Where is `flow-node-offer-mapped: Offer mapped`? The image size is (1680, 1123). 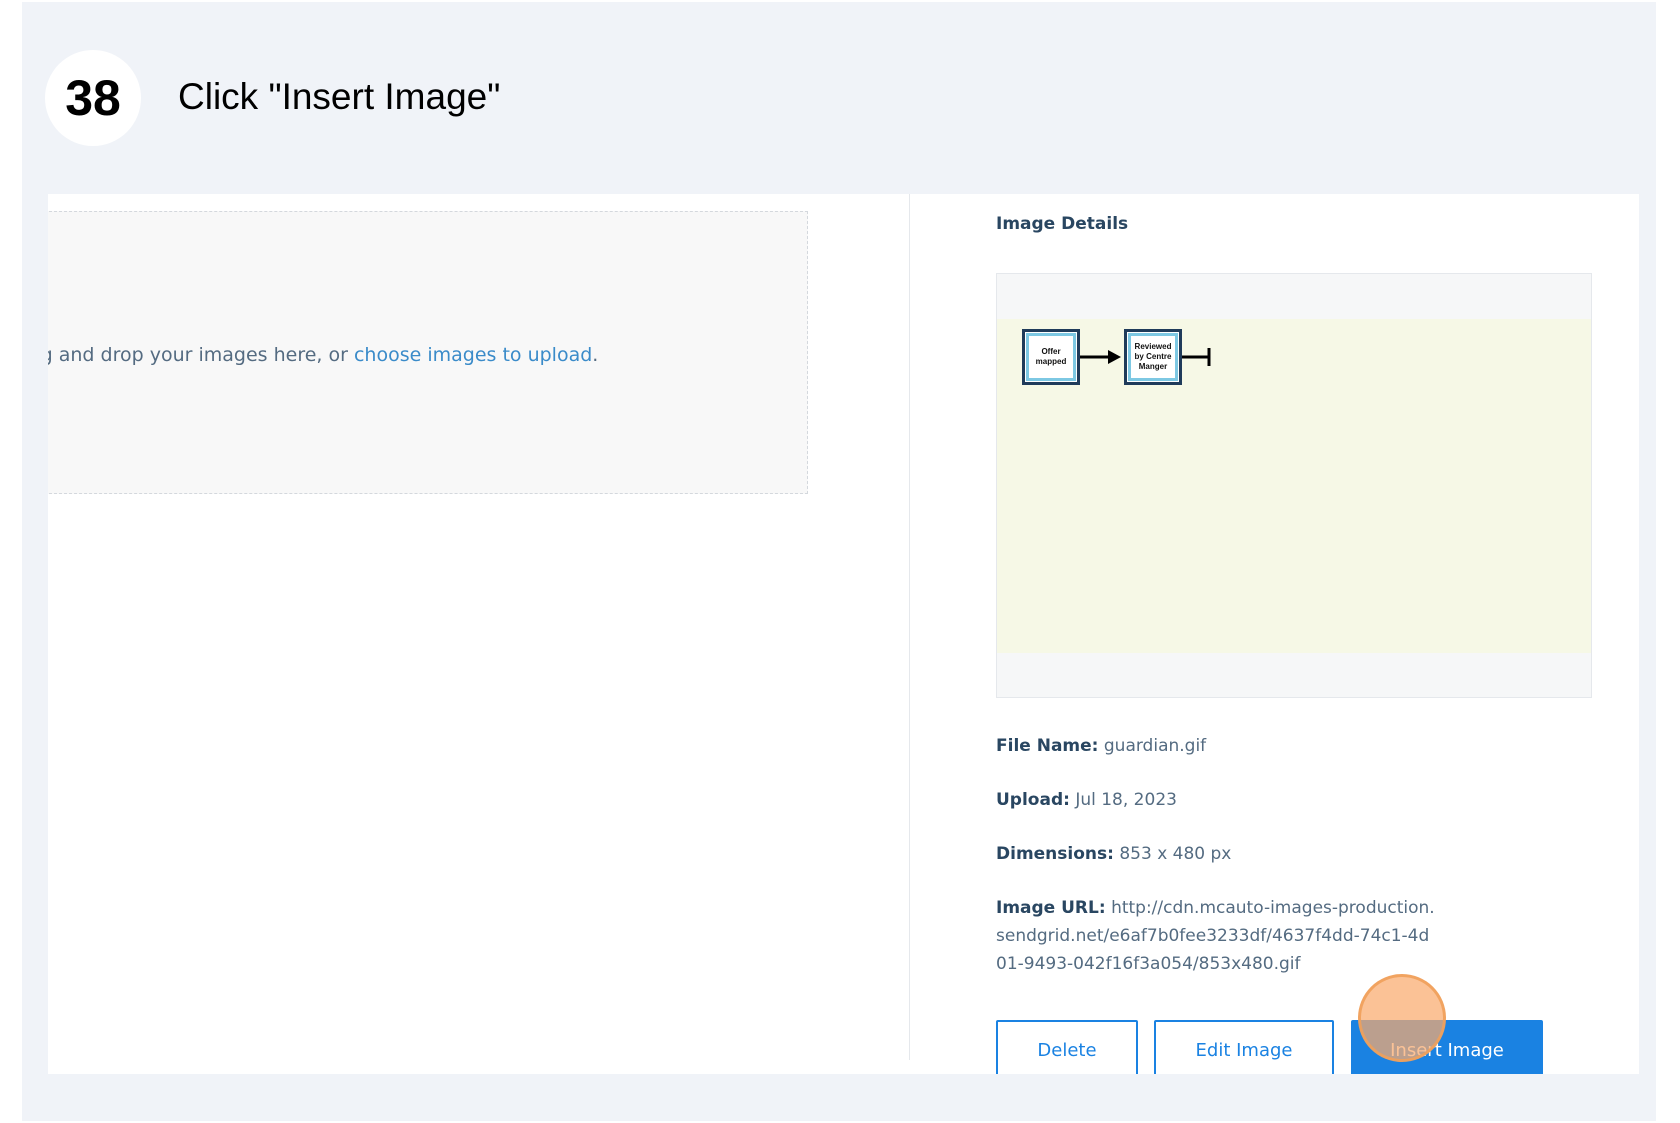 flow-node-offer-mapped: Offer mapped is located at coordinates (1051, 357).